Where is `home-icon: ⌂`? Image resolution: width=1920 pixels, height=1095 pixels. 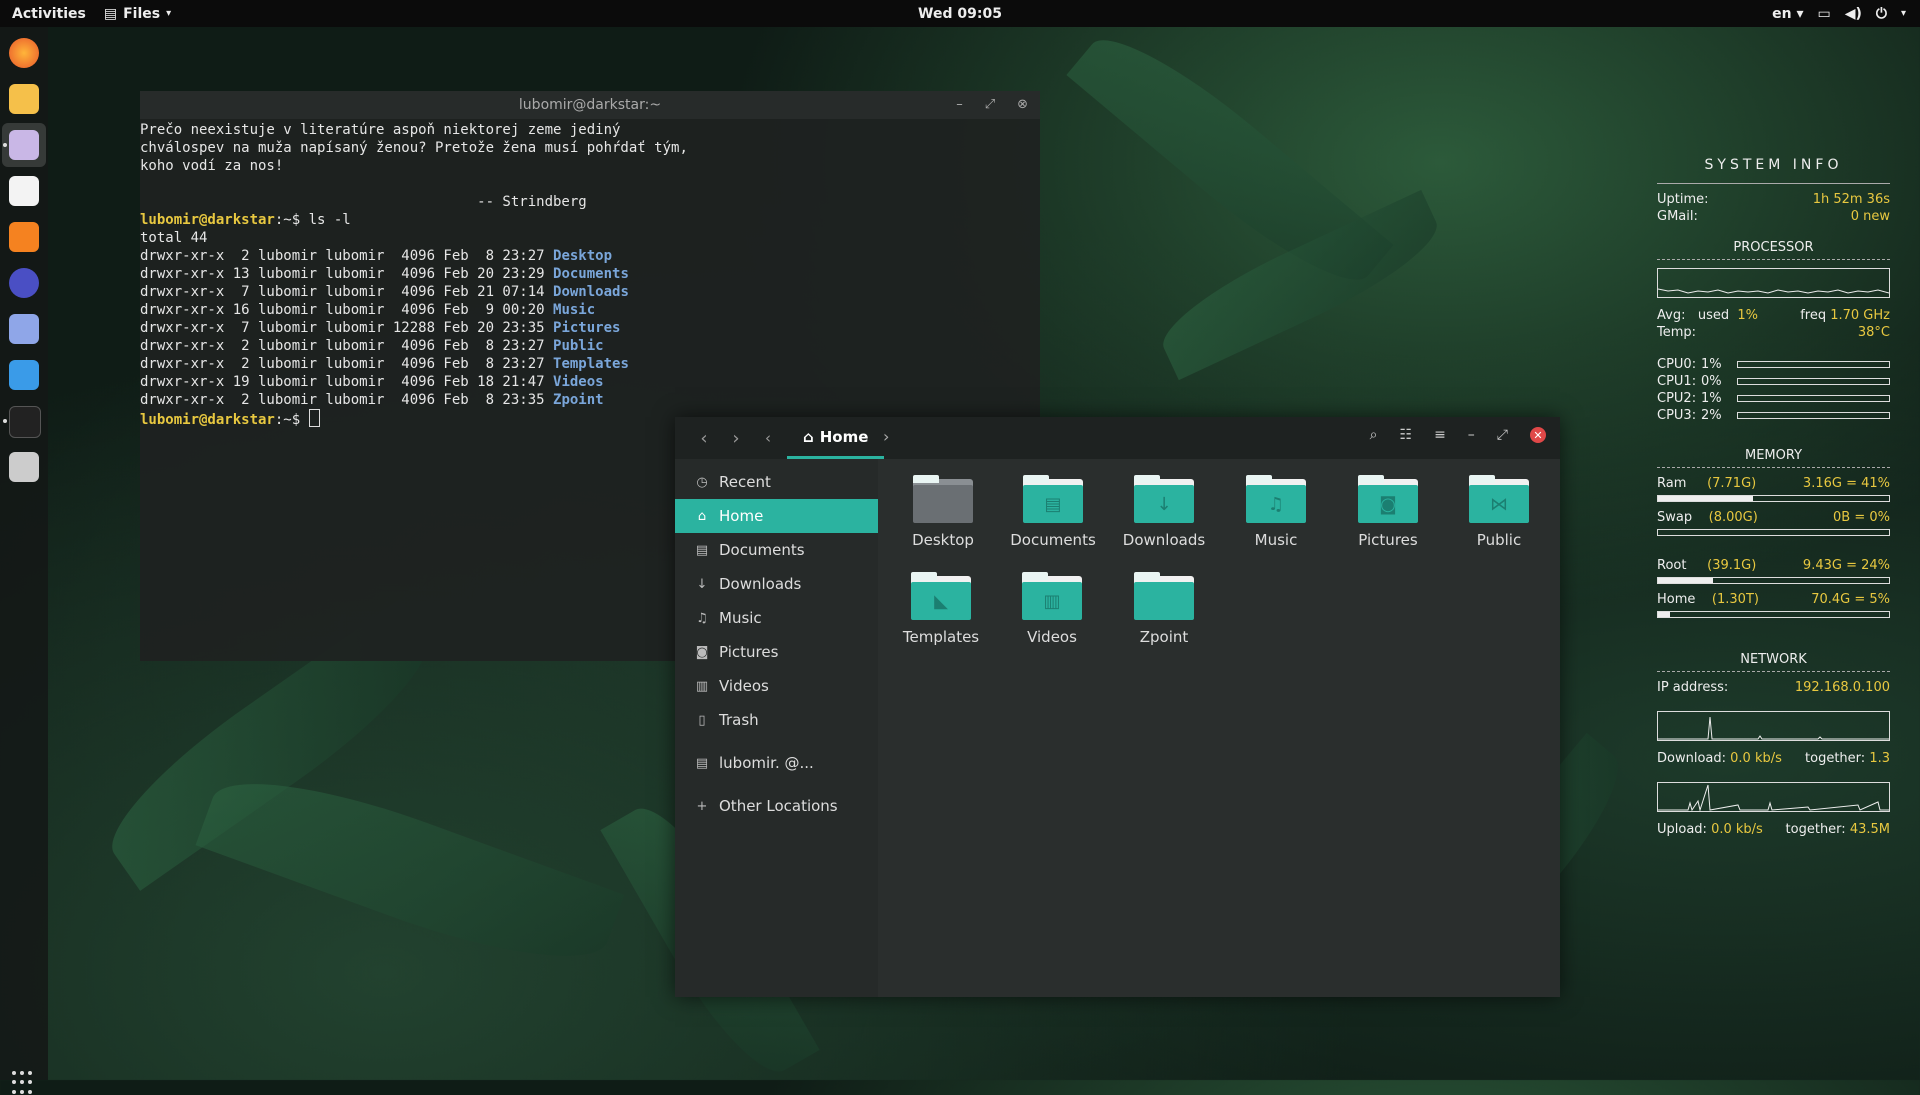
home-icon: ⌂ is located at coordinates (702, 516).